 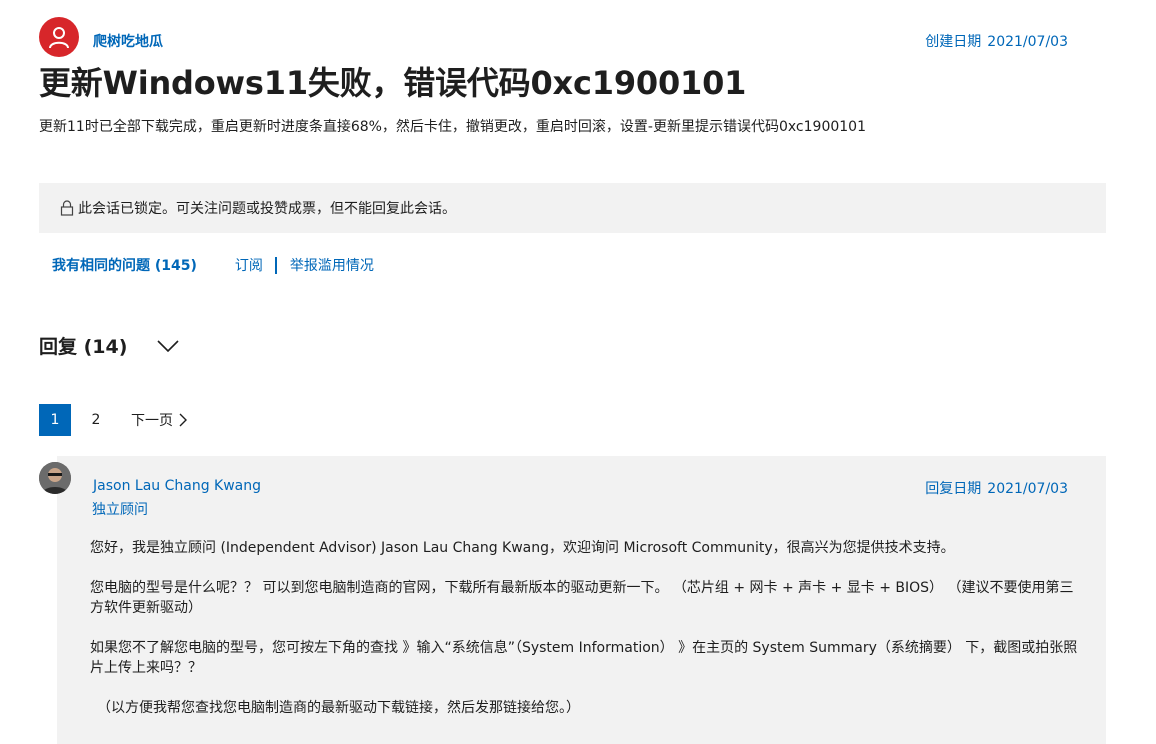 I want to click on locked-thread-banner: 此会话已锁定。可关注问题或投赞成票，但不能回复此会话。, so click(x=572, y=208).